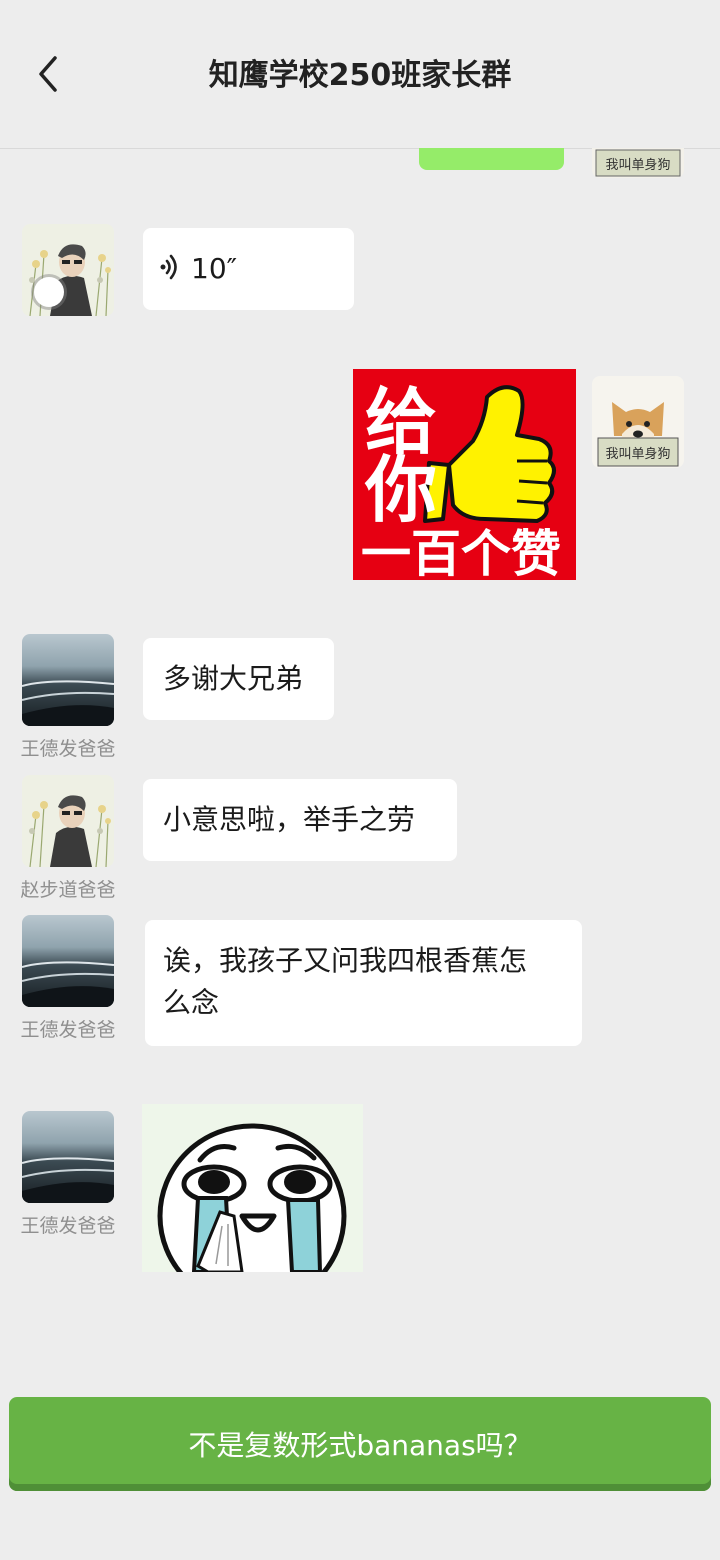  I want to click on sticker-text-line3: 一百个赞, so click(461, 552).